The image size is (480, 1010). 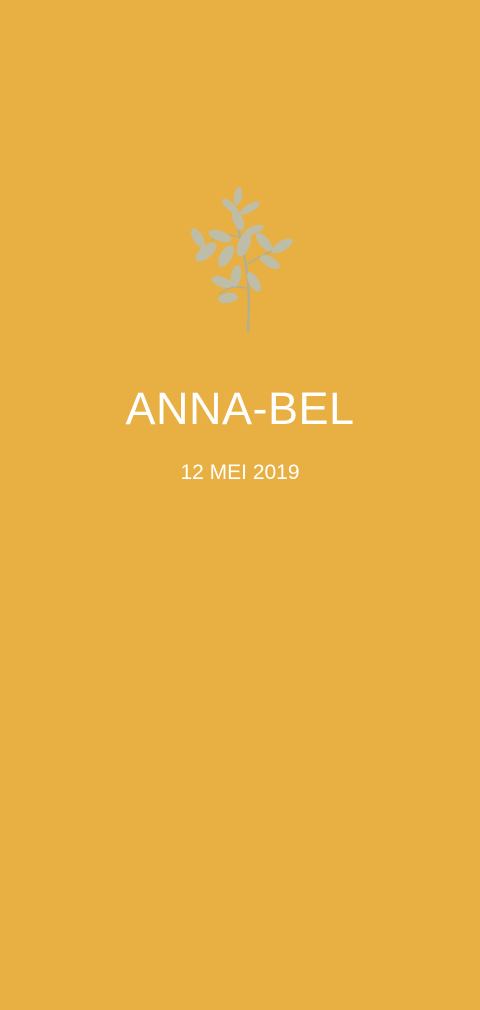 I want to click on birth-date: 12 MEI 2019, so click(x=240, y=472).